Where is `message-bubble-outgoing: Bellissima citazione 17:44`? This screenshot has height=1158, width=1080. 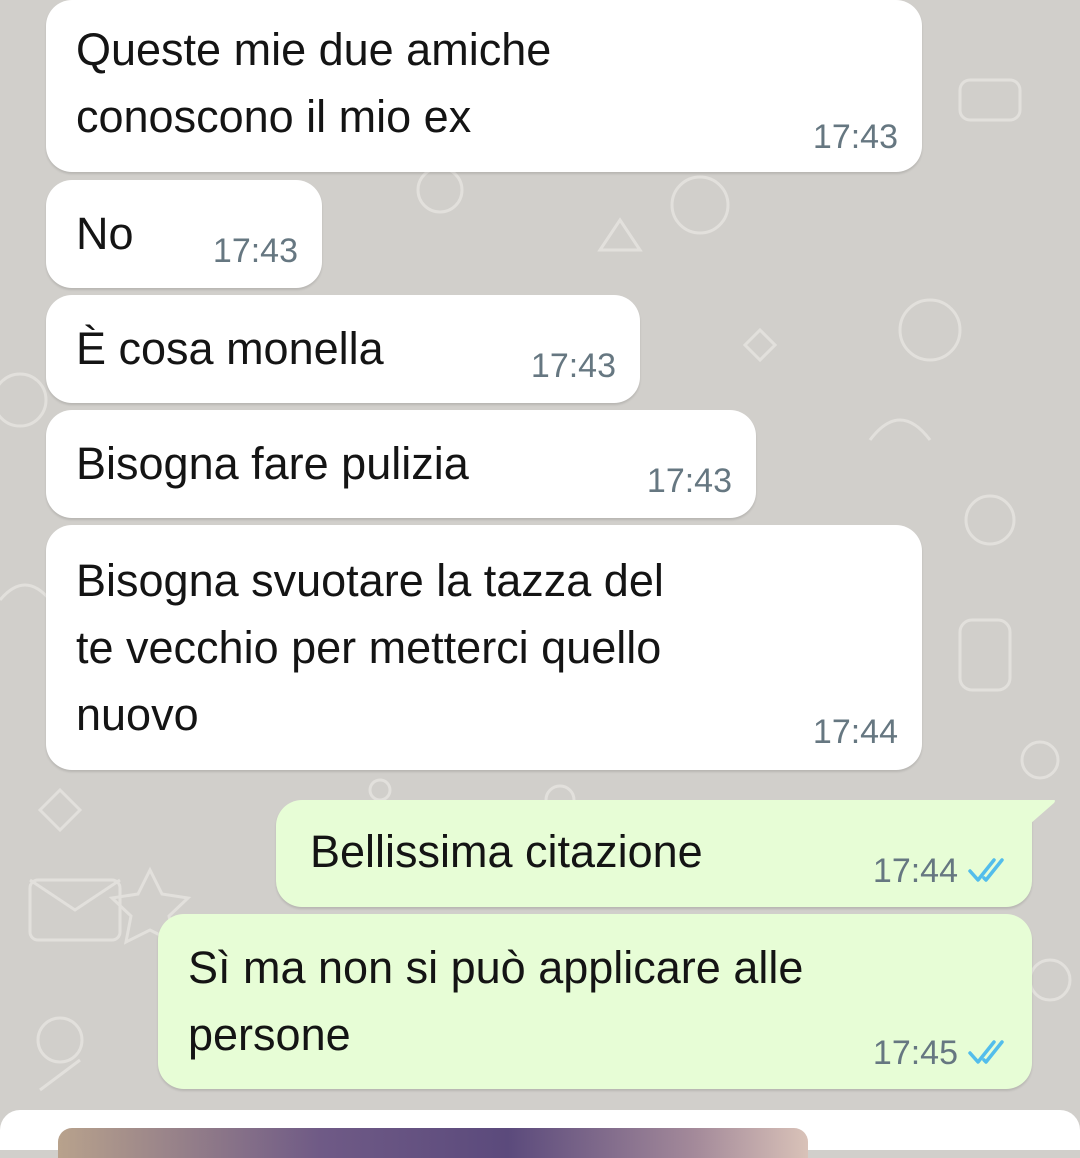
message-bubble-outgoing: Bellissima citazione 17:44 is located at coordinates (654, 853).